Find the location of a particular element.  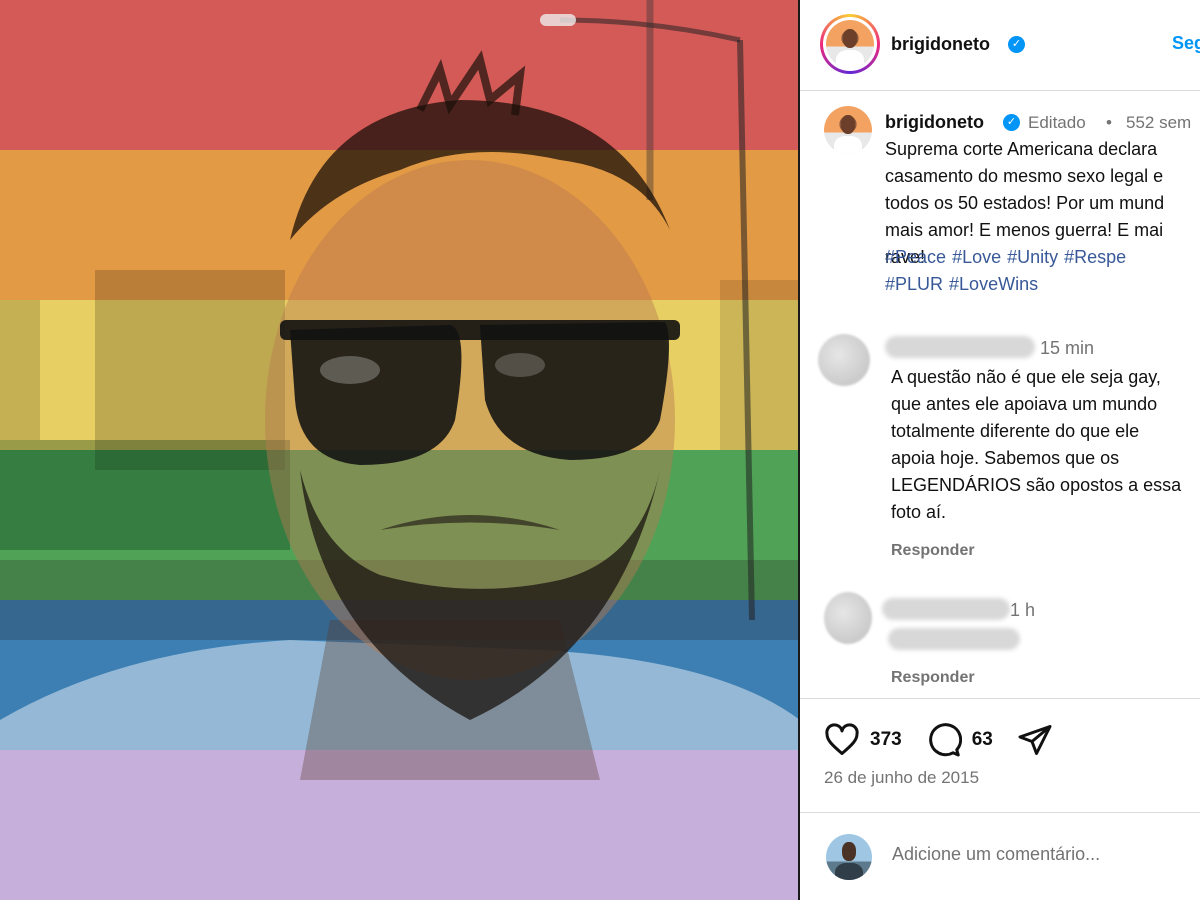

actions-divider is located at coordinates (1000, 698).